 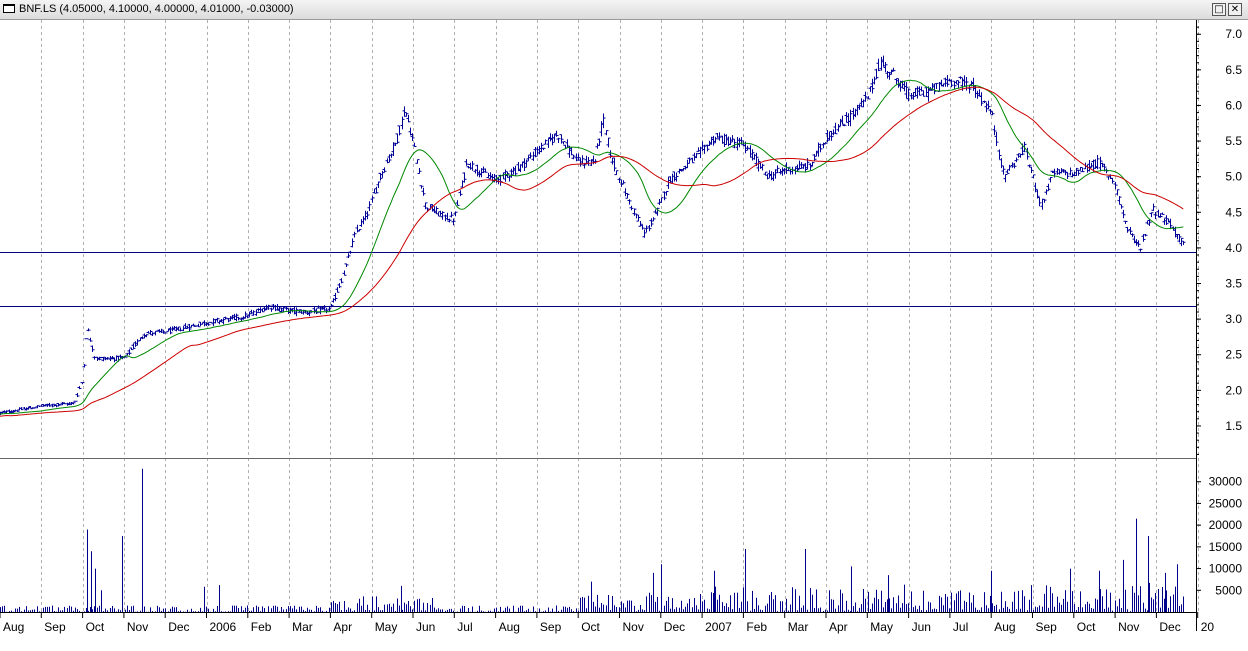 What do you see at coordinates (1233, 105) in the screenshot?
I see `price-tick-label: 6.0` at bounding box center [1233, 105].